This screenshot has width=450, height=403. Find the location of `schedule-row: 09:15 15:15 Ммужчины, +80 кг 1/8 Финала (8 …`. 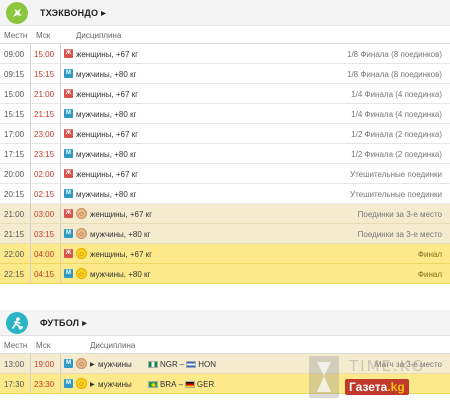

schedule-row: 09:15 15:15 Ммужчины, +80 кг 1/8 Финала (8 … is located at coordinates (225, 74).